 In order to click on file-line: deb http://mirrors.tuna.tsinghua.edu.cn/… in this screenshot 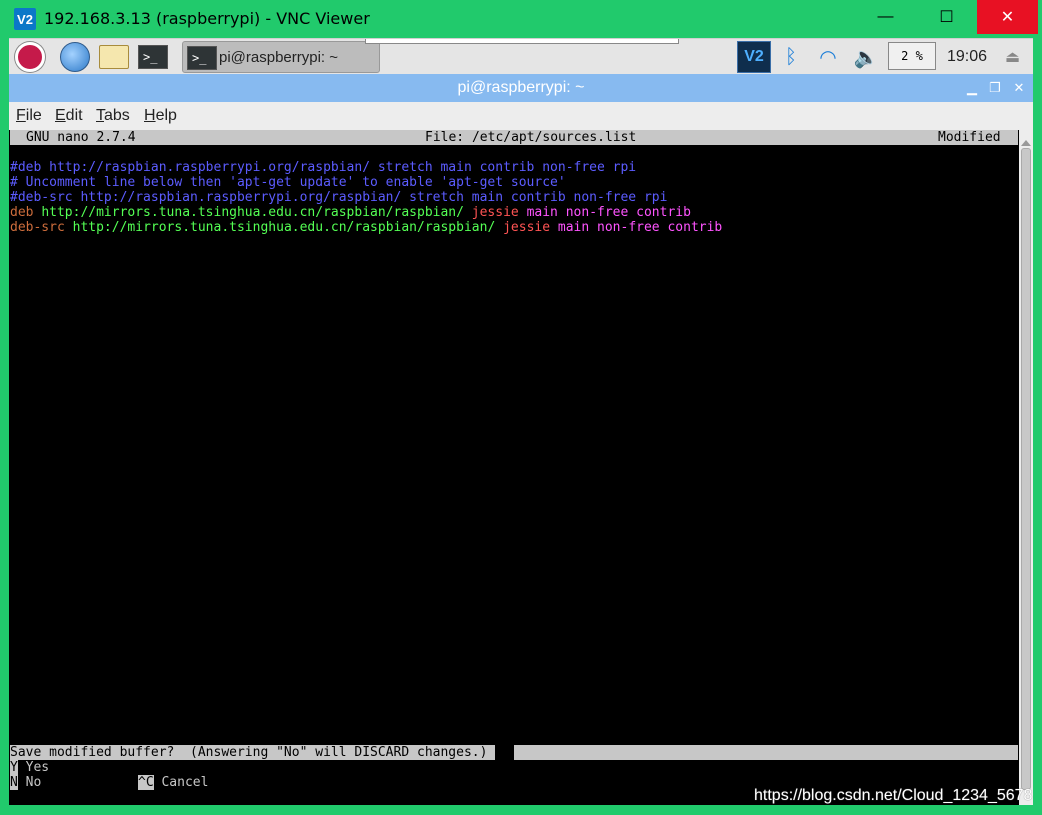, I will do `click(350, 212)`.